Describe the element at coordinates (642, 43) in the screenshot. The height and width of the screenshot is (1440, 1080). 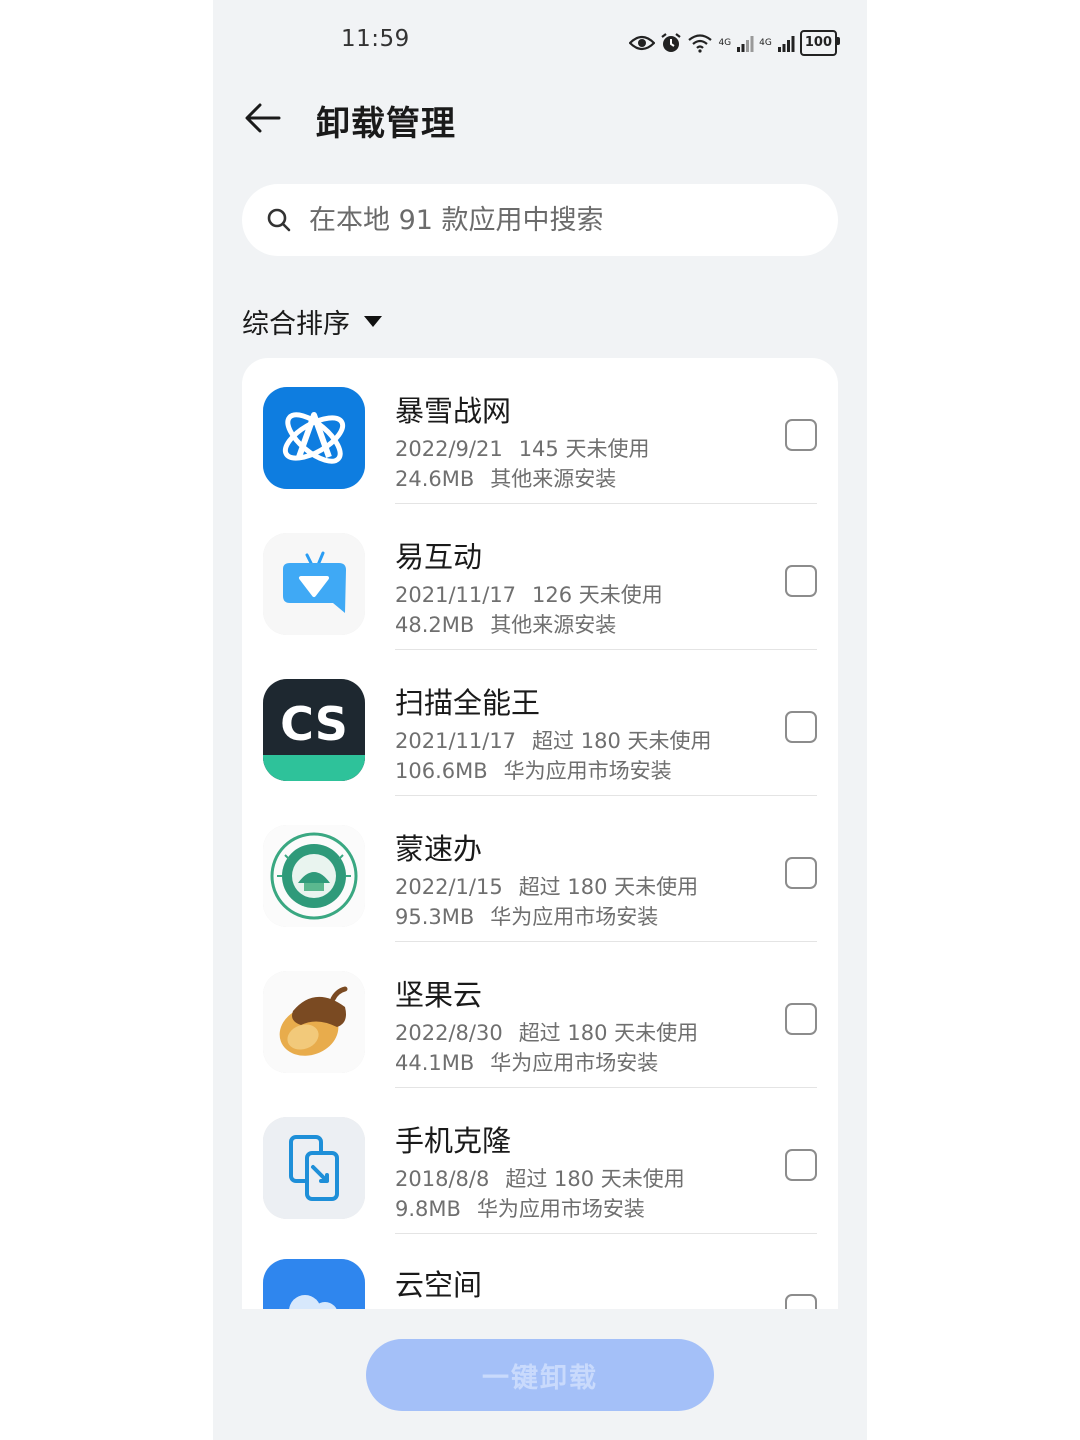
I see `eye-icon` at that location.